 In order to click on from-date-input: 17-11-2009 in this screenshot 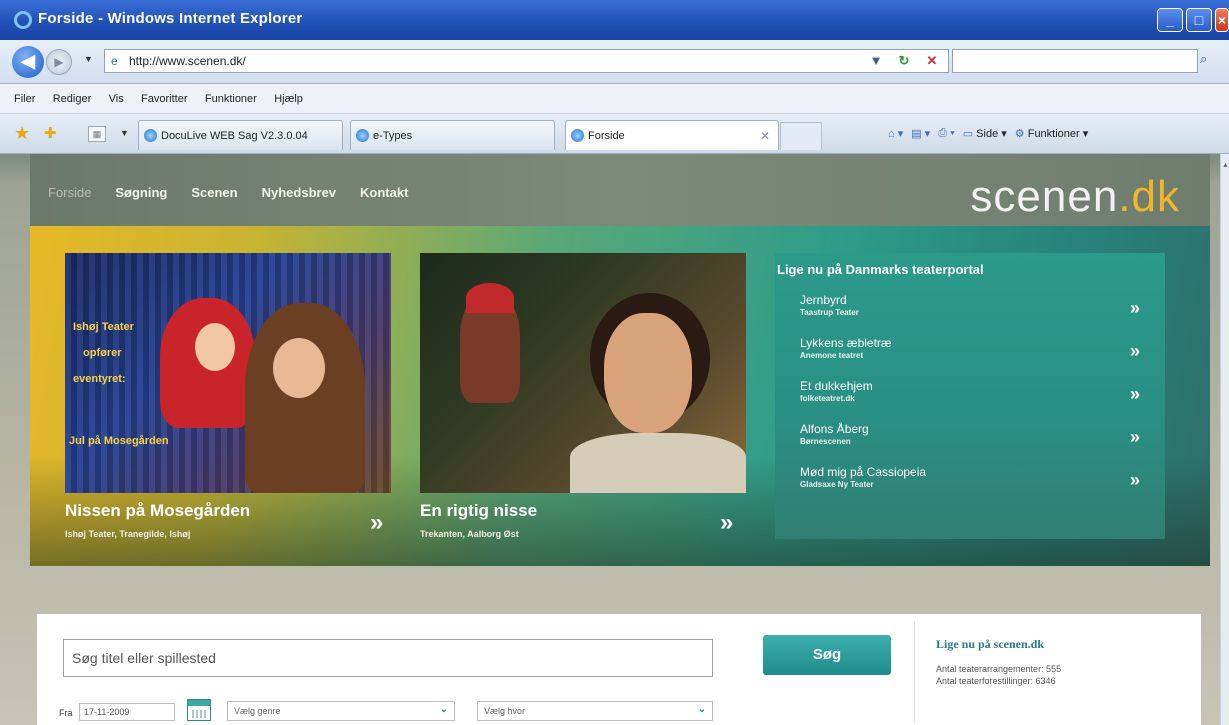, I will do `click(127, 712)`.